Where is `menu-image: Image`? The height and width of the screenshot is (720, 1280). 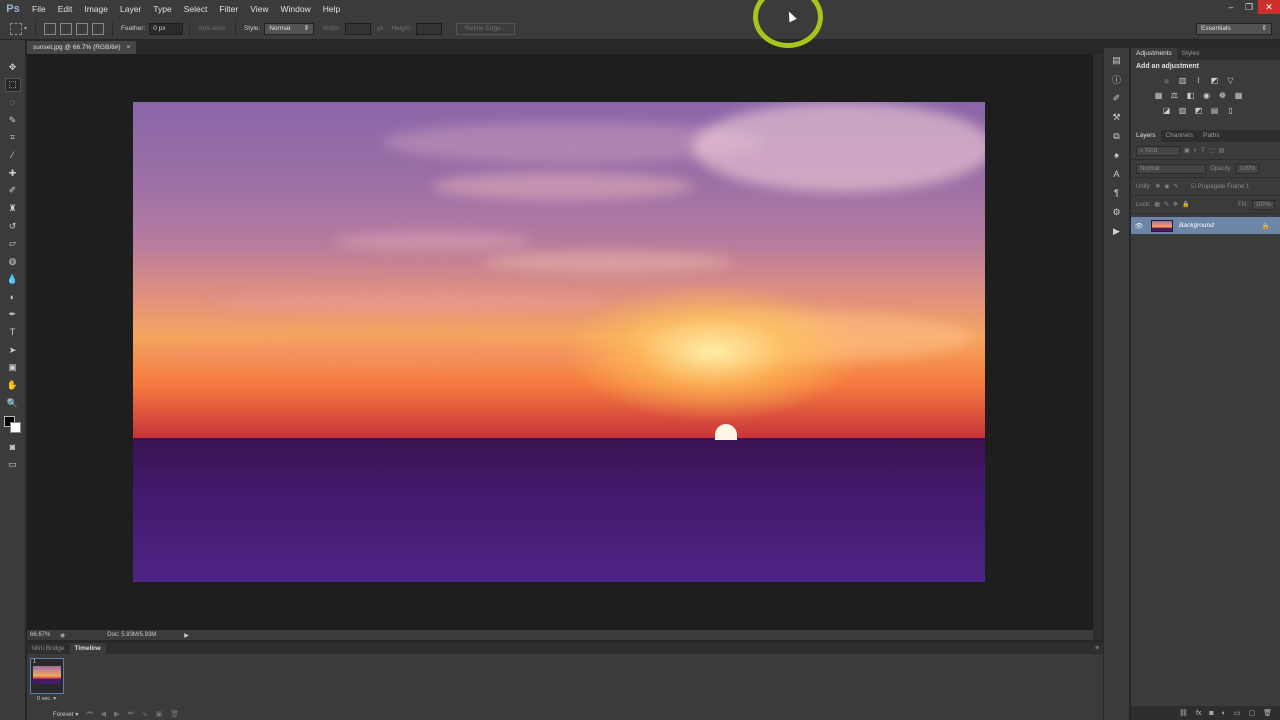 menu-image: Image is located at coordinates (96, 9).